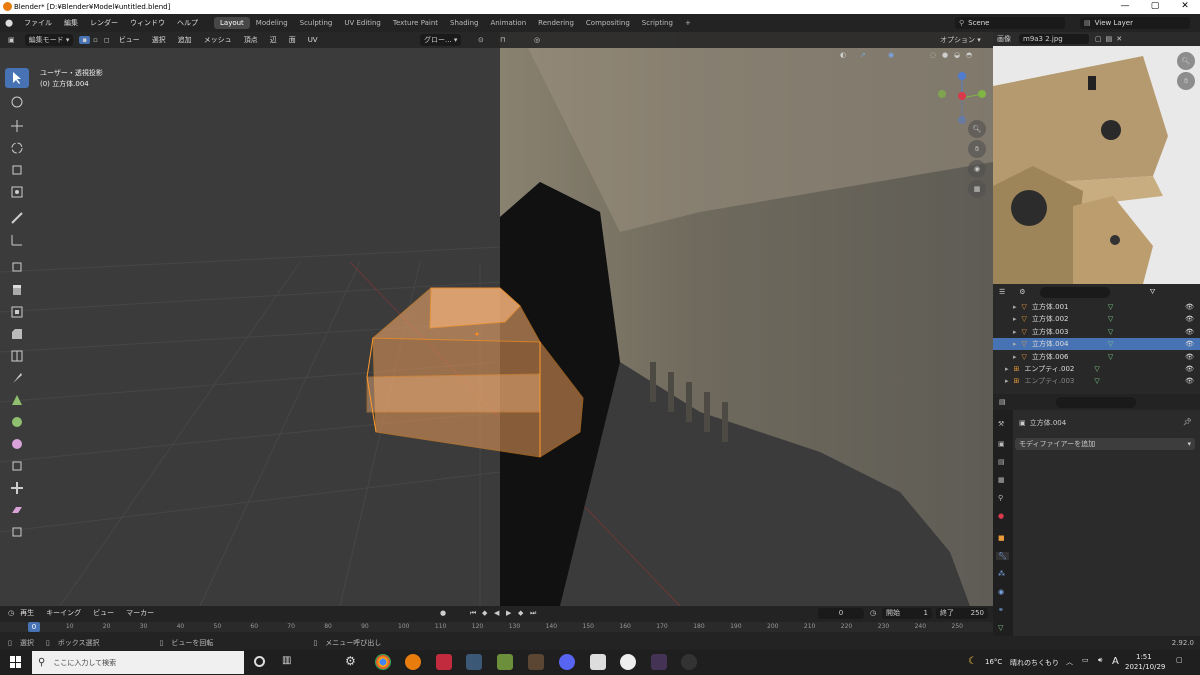  I want to click on view-layer-props-icon: ▦, so click(1001, 480).